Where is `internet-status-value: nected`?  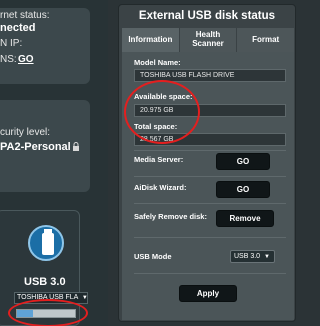
internet-status-value: nected is located at coordinates (18, 28).